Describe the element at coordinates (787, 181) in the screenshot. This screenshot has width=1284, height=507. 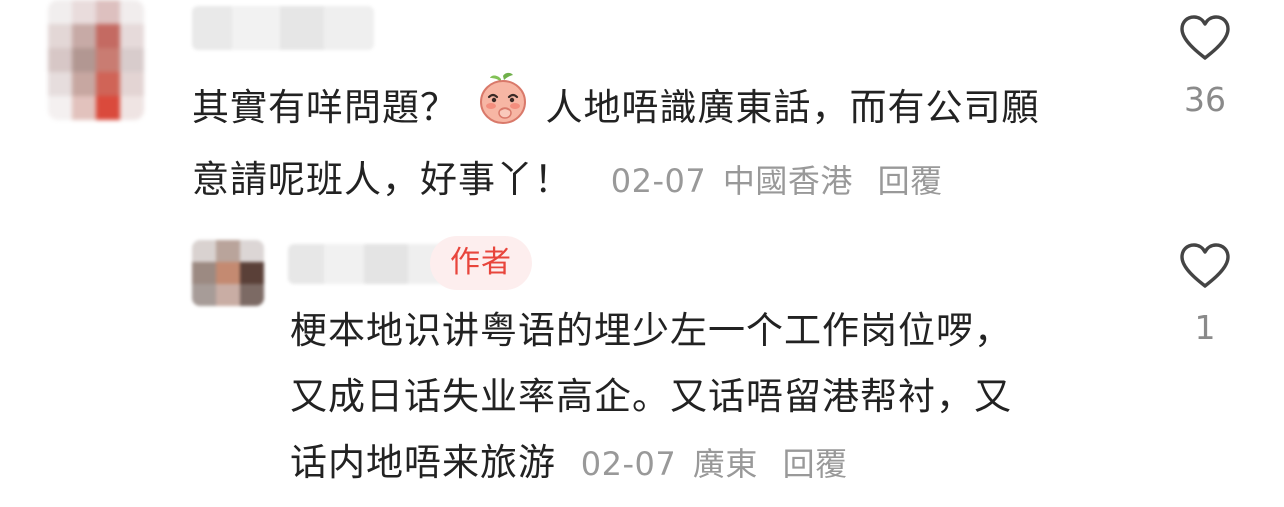
I see `comment-location: 中國香港` at that location.